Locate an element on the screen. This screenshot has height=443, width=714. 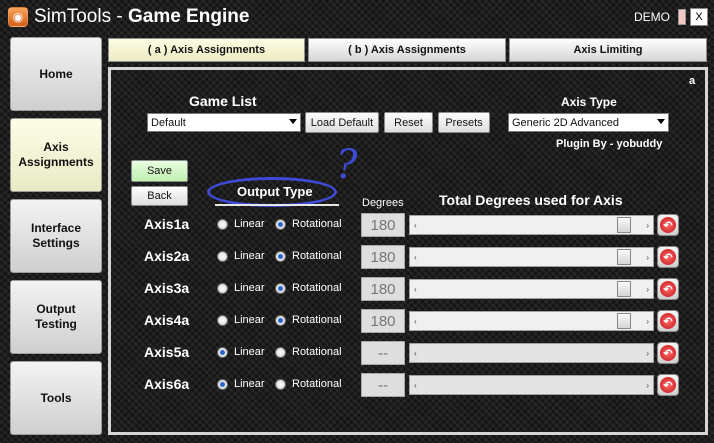
total-degrees-label: Total Degrees used for Axis is located at coordinates (531, 200).